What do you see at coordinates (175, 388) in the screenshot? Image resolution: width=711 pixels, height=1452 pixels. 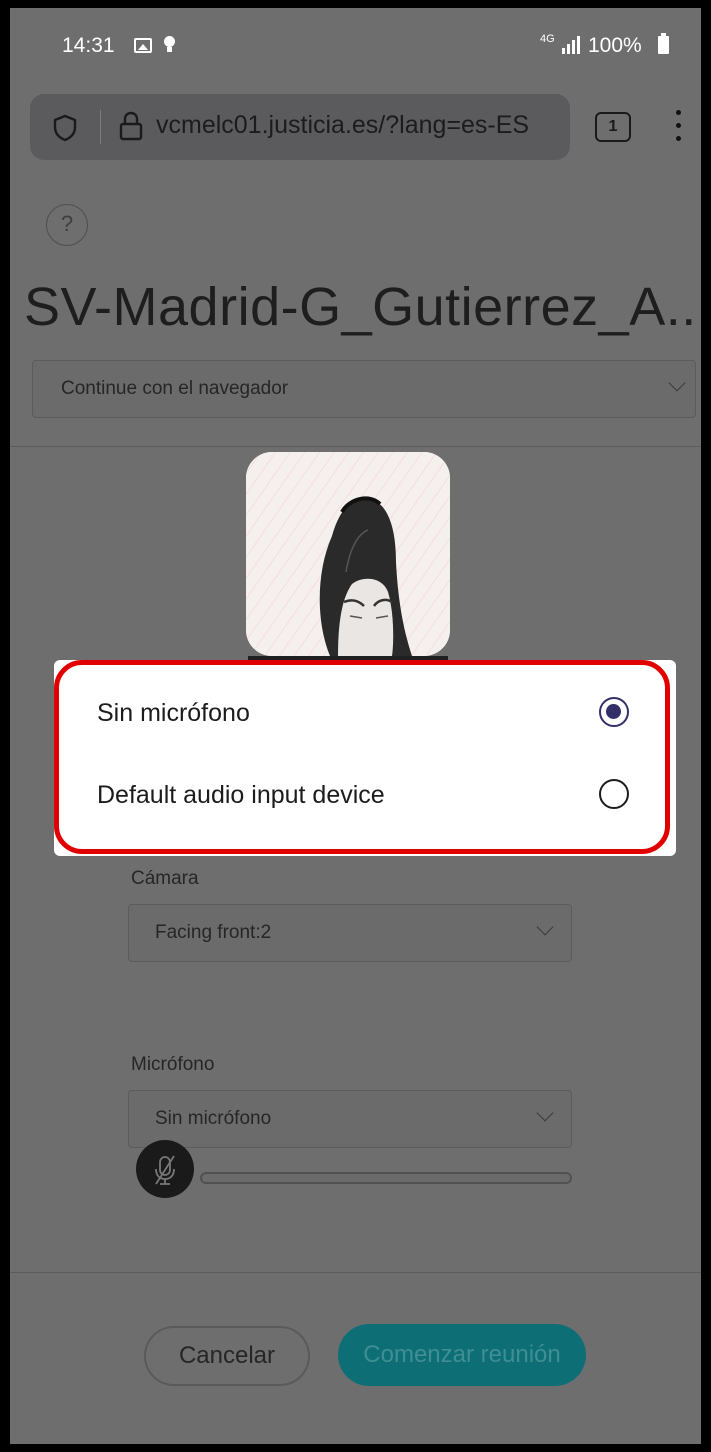 I see `join-mode-value: Continue con el navegador` at bounding box center [175, 388].